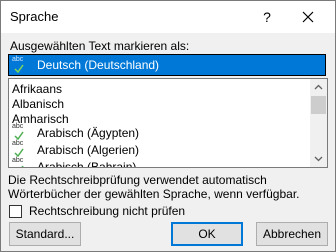  Describe the element at coordinates (107, 211) in the screenshot. I see `no-spellcheck-label: Rechtschreibung nicht prüfen` at that location.